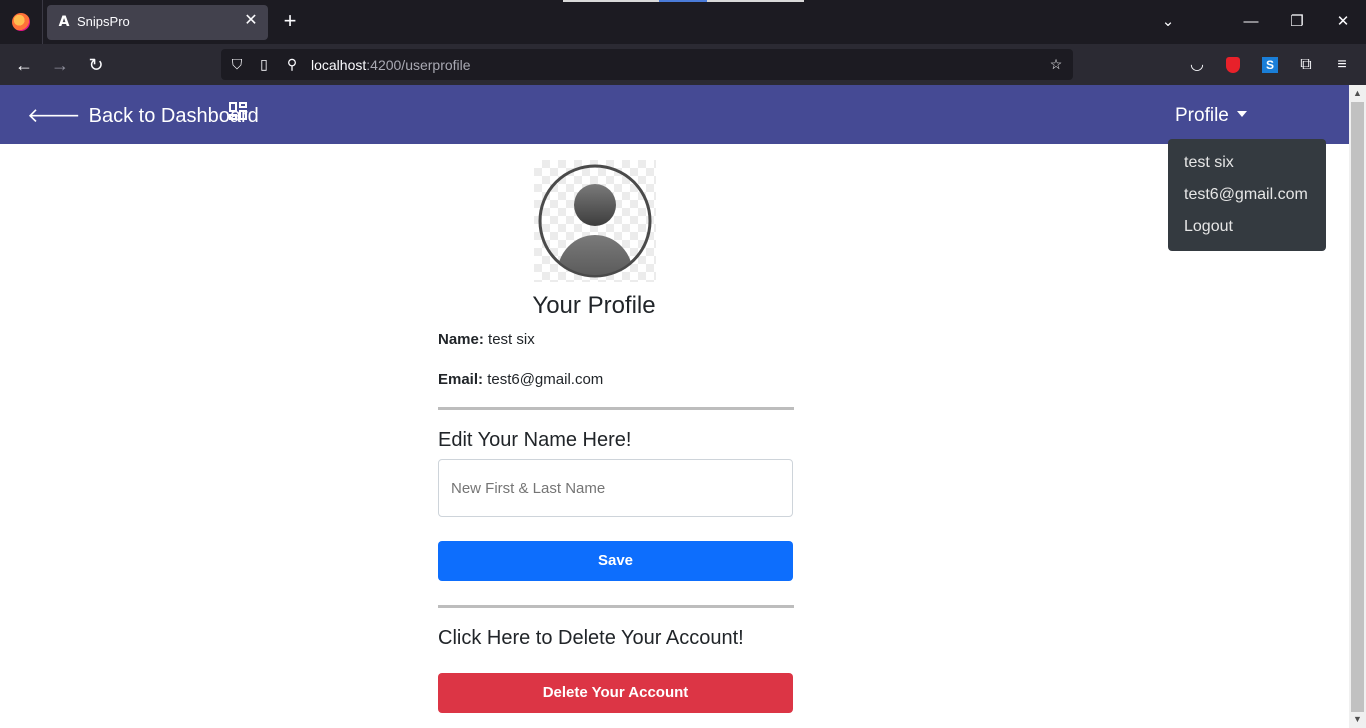  Describe the element at coordinates (647, 64) in the screenshot. I see `url-bar: ⛉ ▯ ⚲ localhost:4200/userprofile ☆` at that location.